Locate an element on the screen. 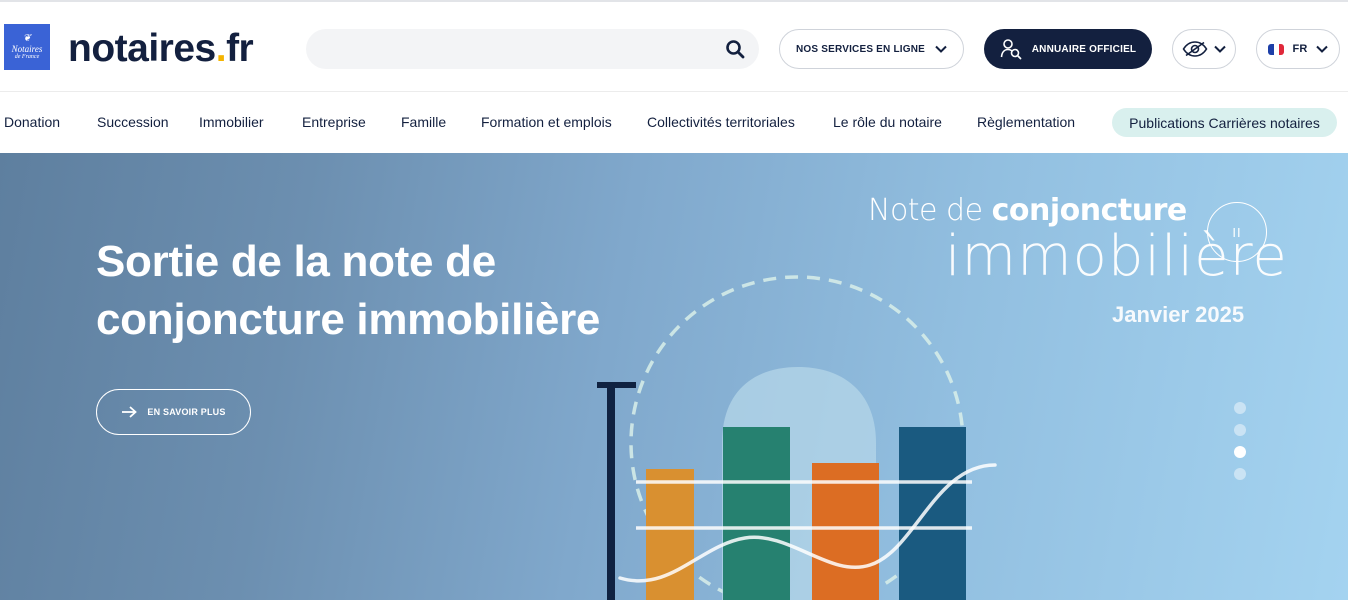  illustration-axis-cap is located at coordinates (616, 385).